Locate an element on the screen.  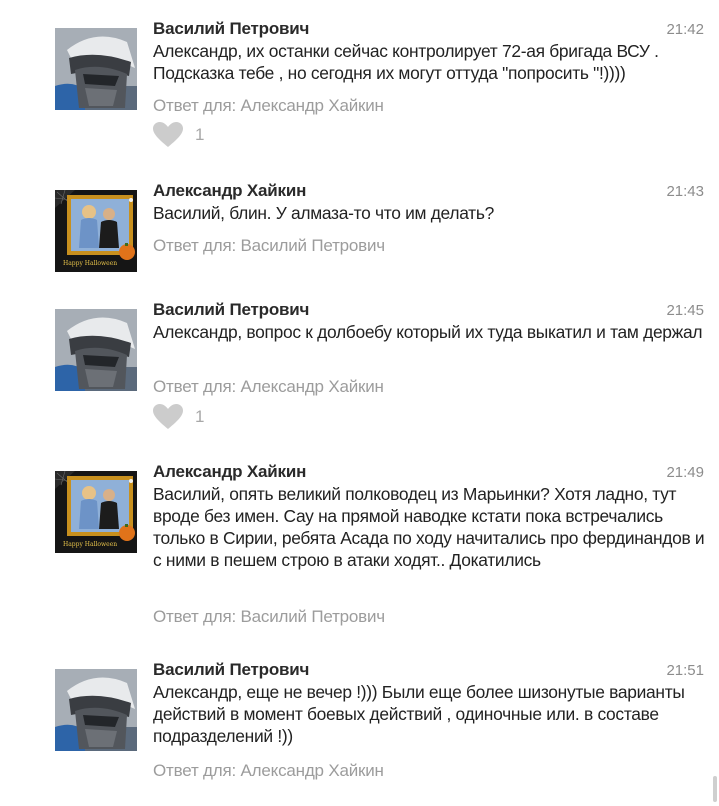
comment-time: 21:51 is located at coordinates (685, 670).